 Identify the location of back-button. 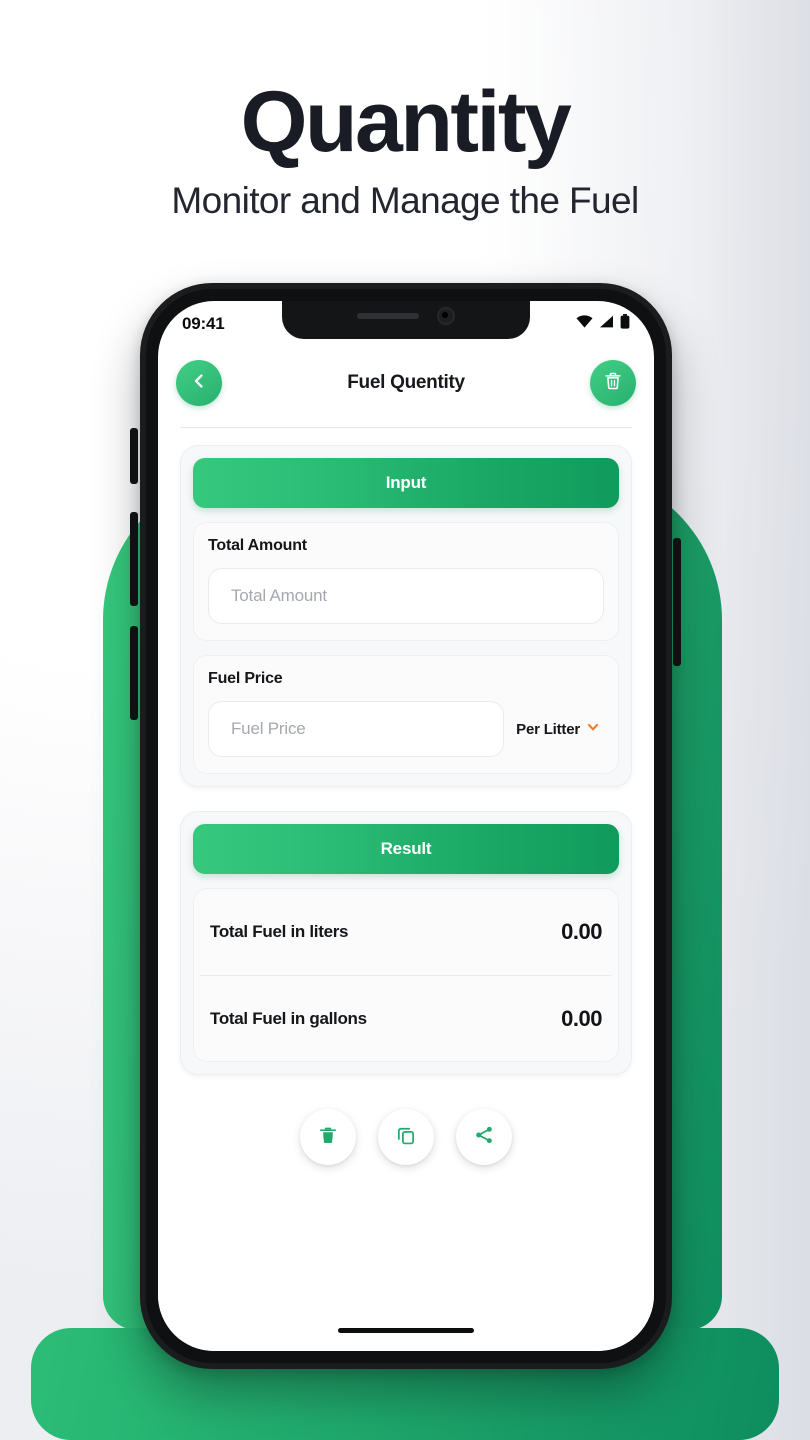
(199, 383).